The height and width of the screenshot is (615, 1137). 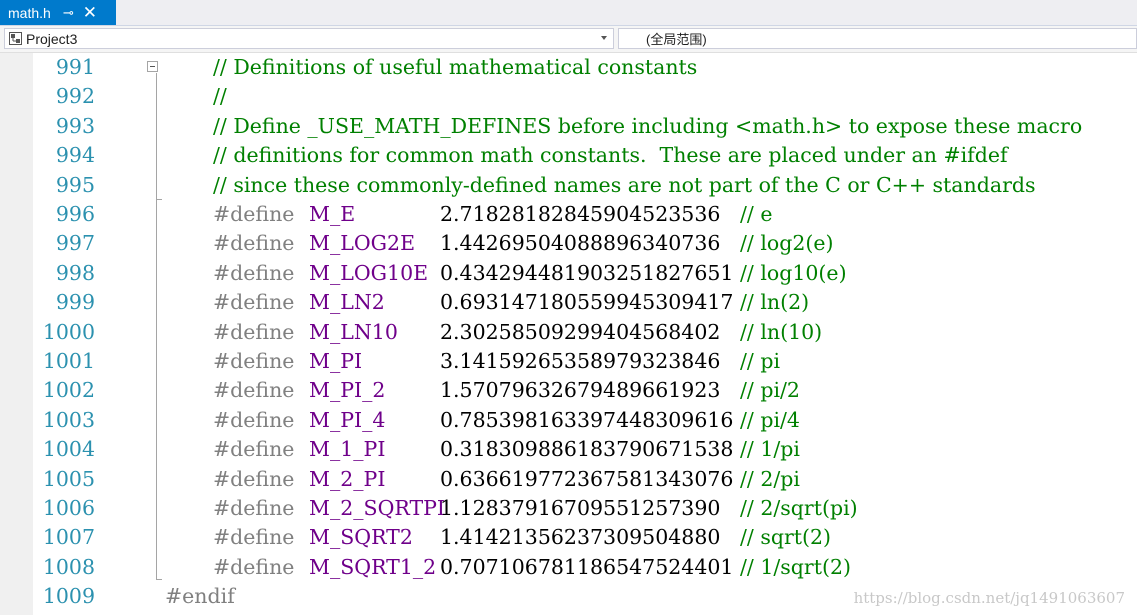 What do you see at coordinates (775, 302) in the screenshot?
I see `comment-text: // ln(2)` at bounding box center [775, 302].